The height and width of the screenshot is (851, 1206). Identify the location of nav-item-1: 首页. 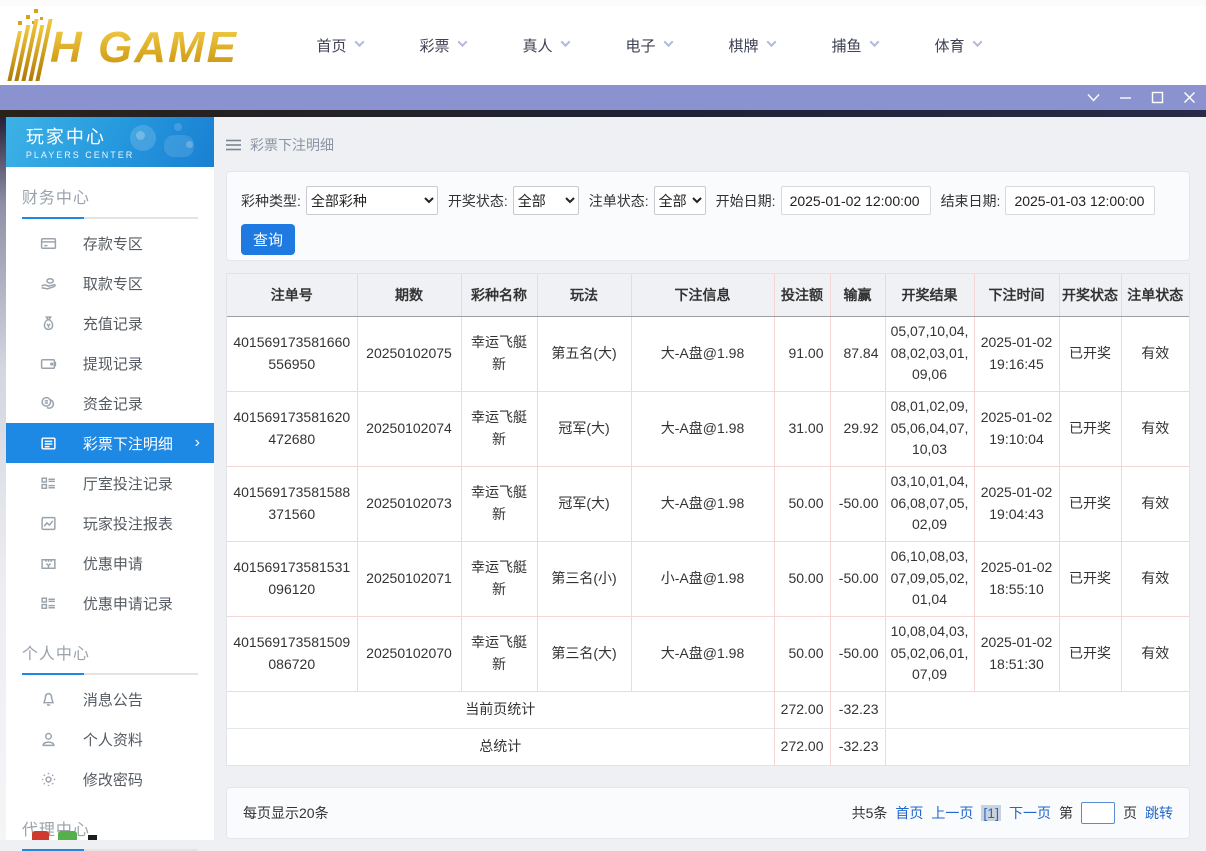
(339, 45).